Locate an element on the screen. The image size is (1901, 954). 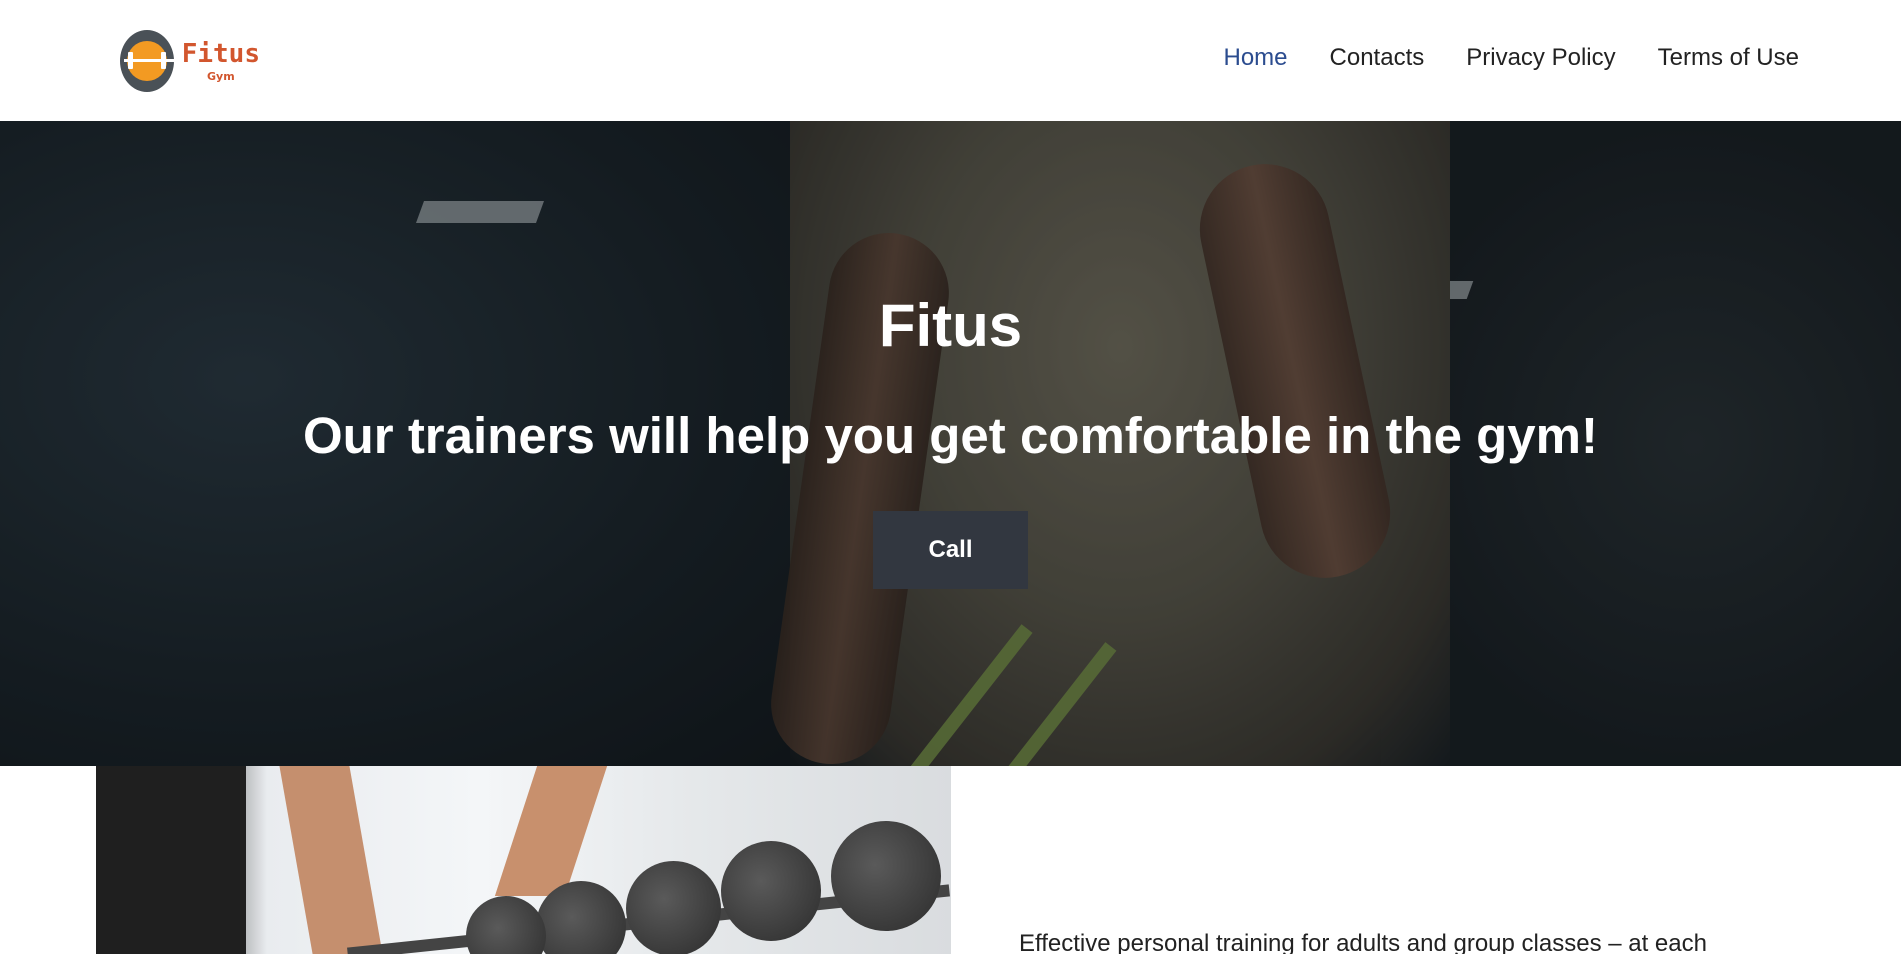
logo-text: Fitus Gym is located at coordinates (221, 61).